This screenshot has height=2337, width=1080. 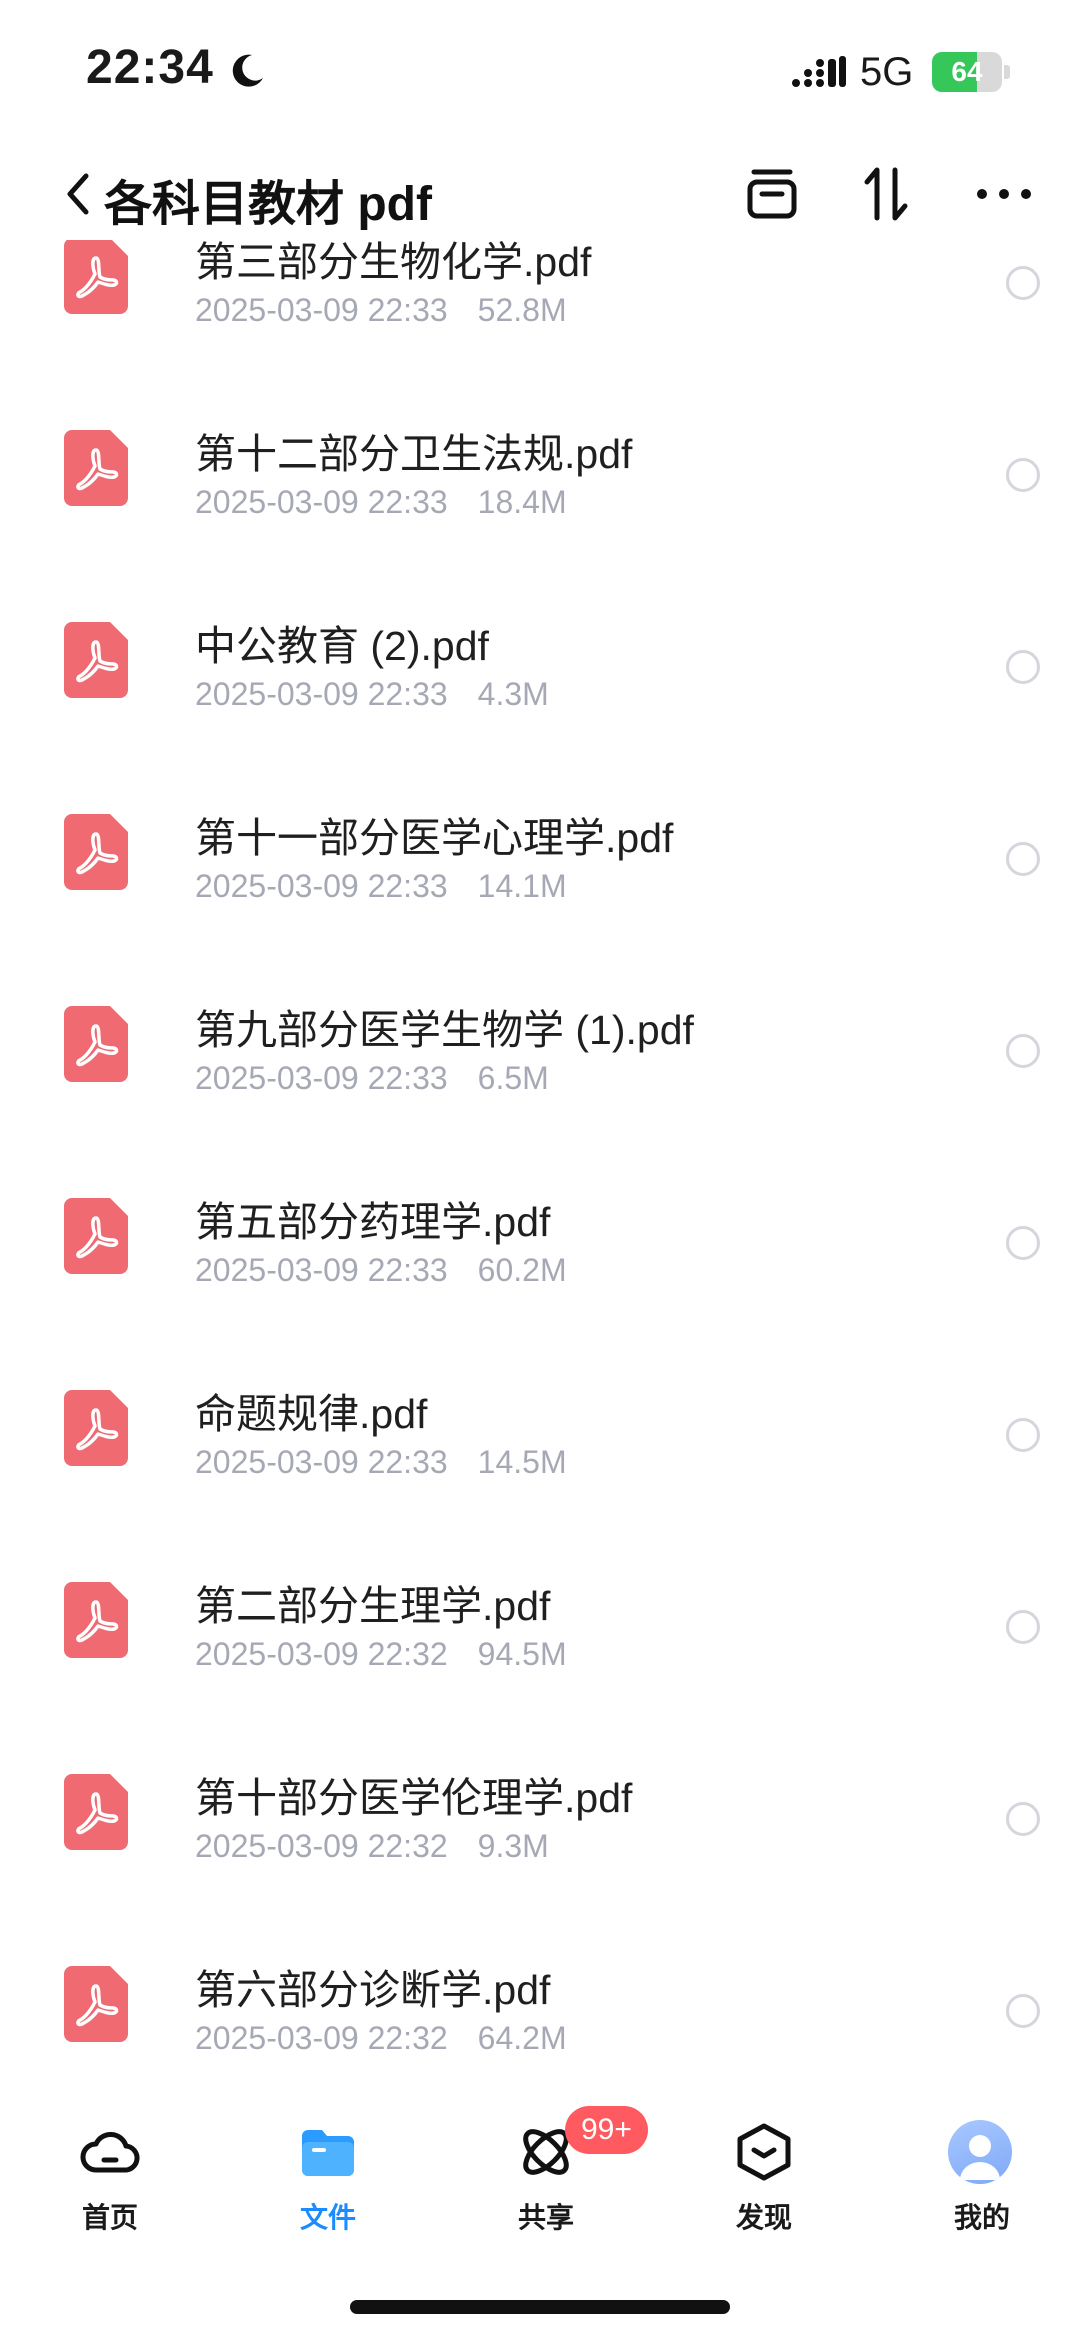 I want to click on back-chevron-icon, so click(x=78, y=194).